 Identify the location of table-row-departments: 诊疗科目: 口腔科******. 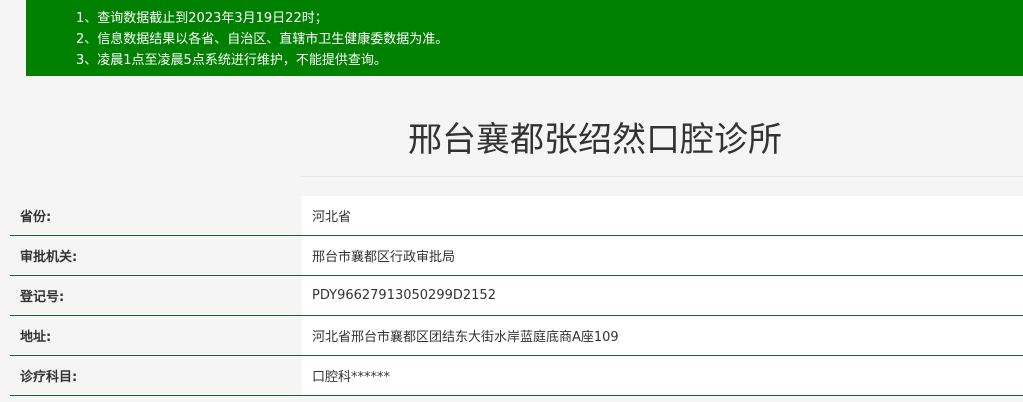
(516, 376).